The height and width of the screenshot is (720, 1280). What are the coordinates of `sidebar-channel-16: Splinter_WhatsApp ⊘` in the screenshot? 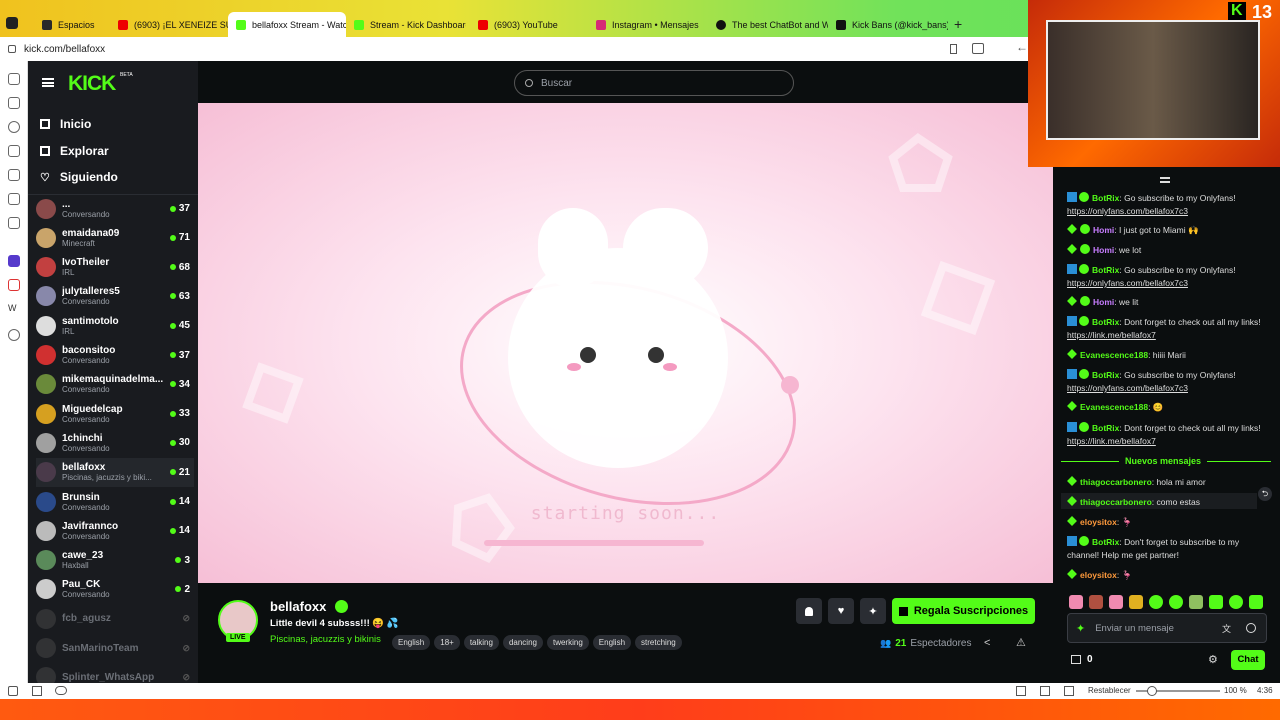 It's located at (115, 673).